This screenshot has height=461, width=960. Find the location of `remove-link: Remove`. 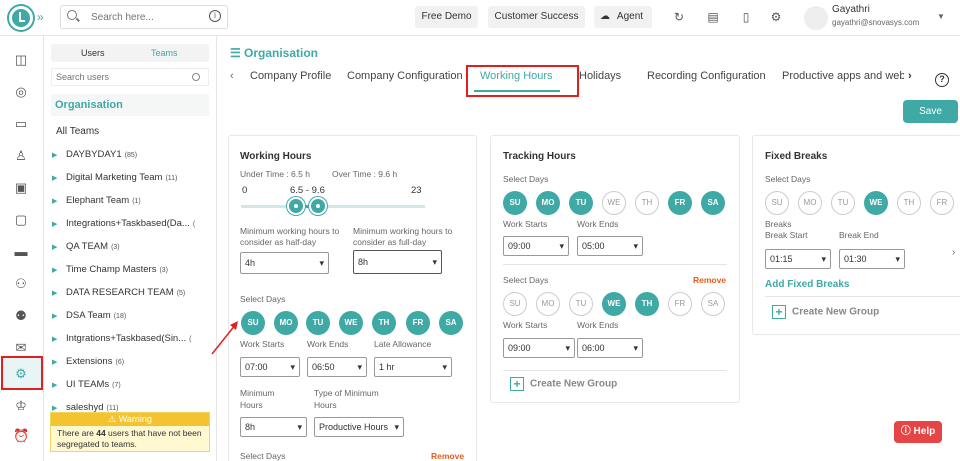

remove-link: Remove is located at coordinates (447, 456).